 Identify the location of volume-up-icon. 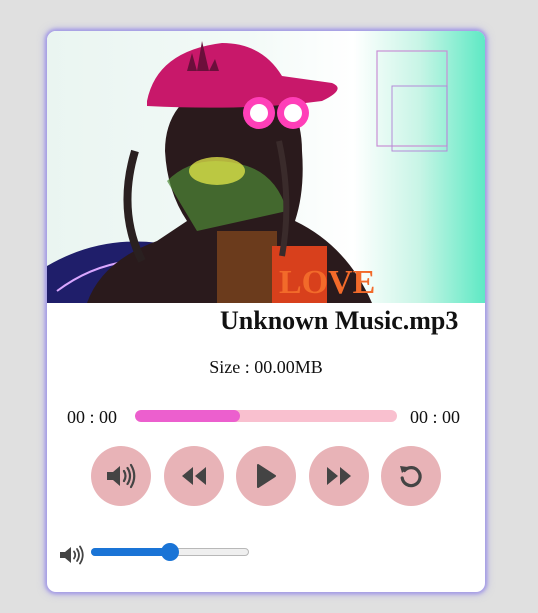
(121, 476).